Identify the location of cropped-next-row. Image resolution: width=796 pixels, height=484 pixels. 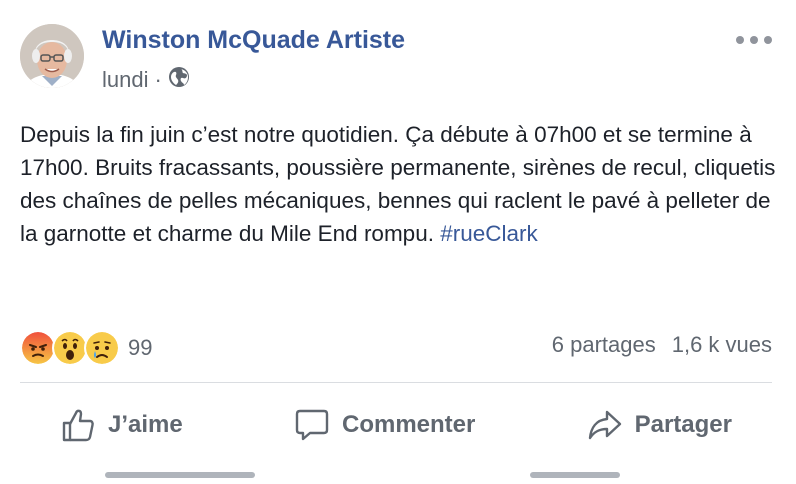
(398, 477).